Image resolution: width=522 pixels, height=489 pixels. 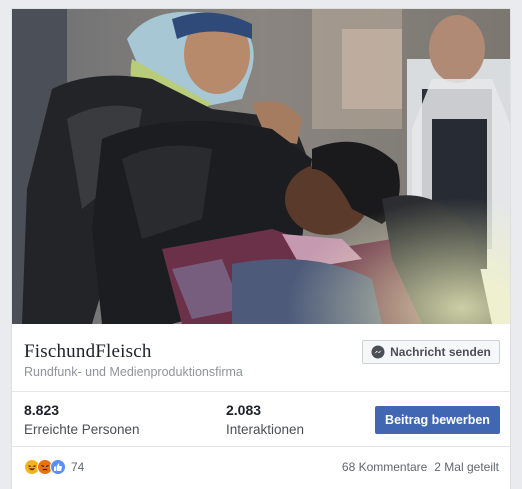 What do you see at coordinates (244, 410) in the screenshot?
I see `interactions-value: 2.083` at bounding box center [244, 410].